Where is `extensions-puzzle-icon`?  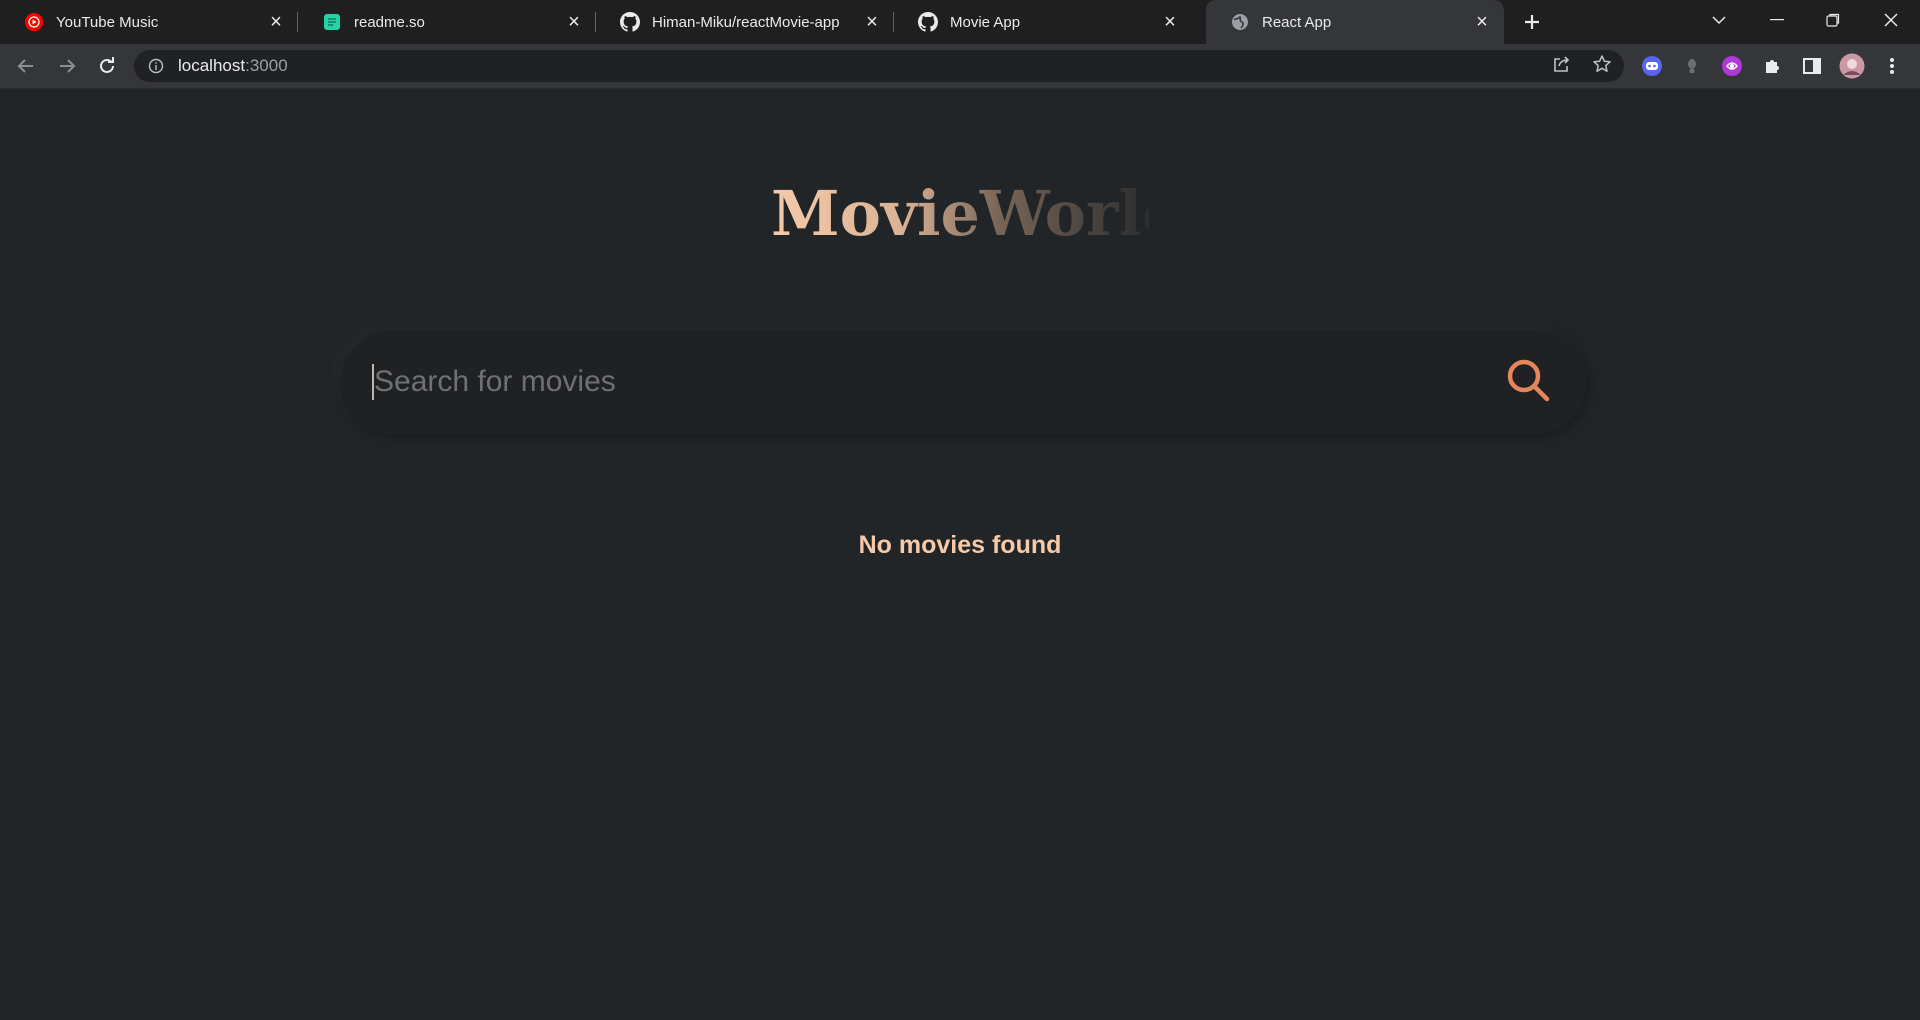
extensions-puzzle-icon is located at coordinates (1772, 66).